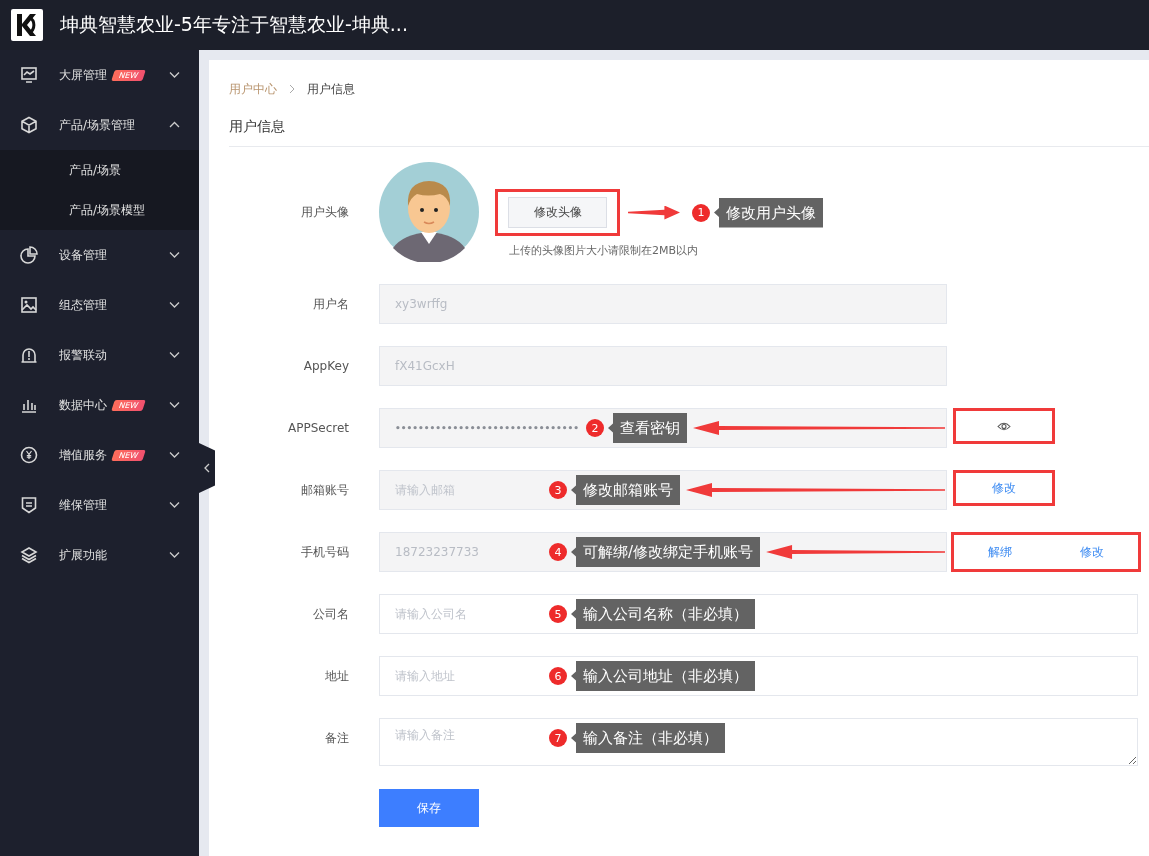 This screenshot has width=1149, height=856. I want to click on alarm-icon, so click(29, 355).